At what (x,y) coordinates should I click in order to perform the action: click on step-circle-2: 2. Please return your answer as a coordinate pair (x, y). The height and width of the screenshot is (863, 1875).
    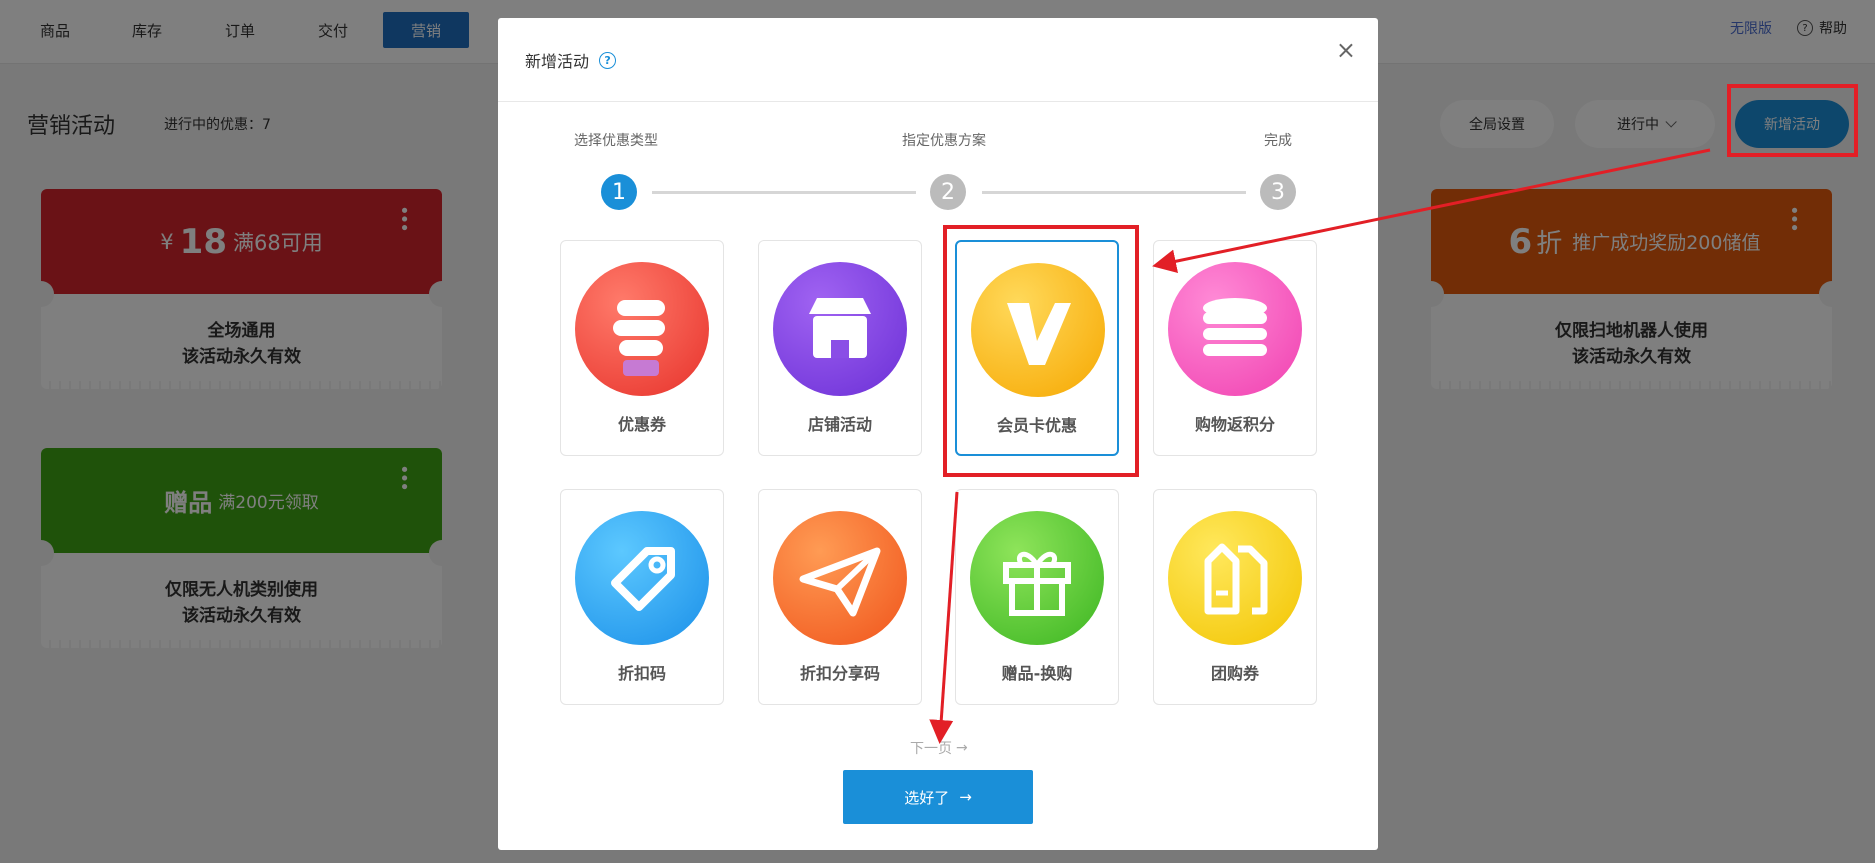
    Looking at the image, I should click on (948, 192).